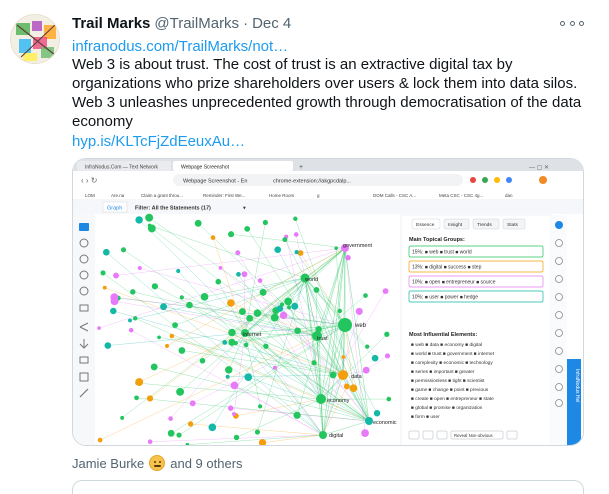 Image resolution: width=609 pixels, height=494 pixels. I want to click on tweet-date: Dec 4, so click(271, 23).